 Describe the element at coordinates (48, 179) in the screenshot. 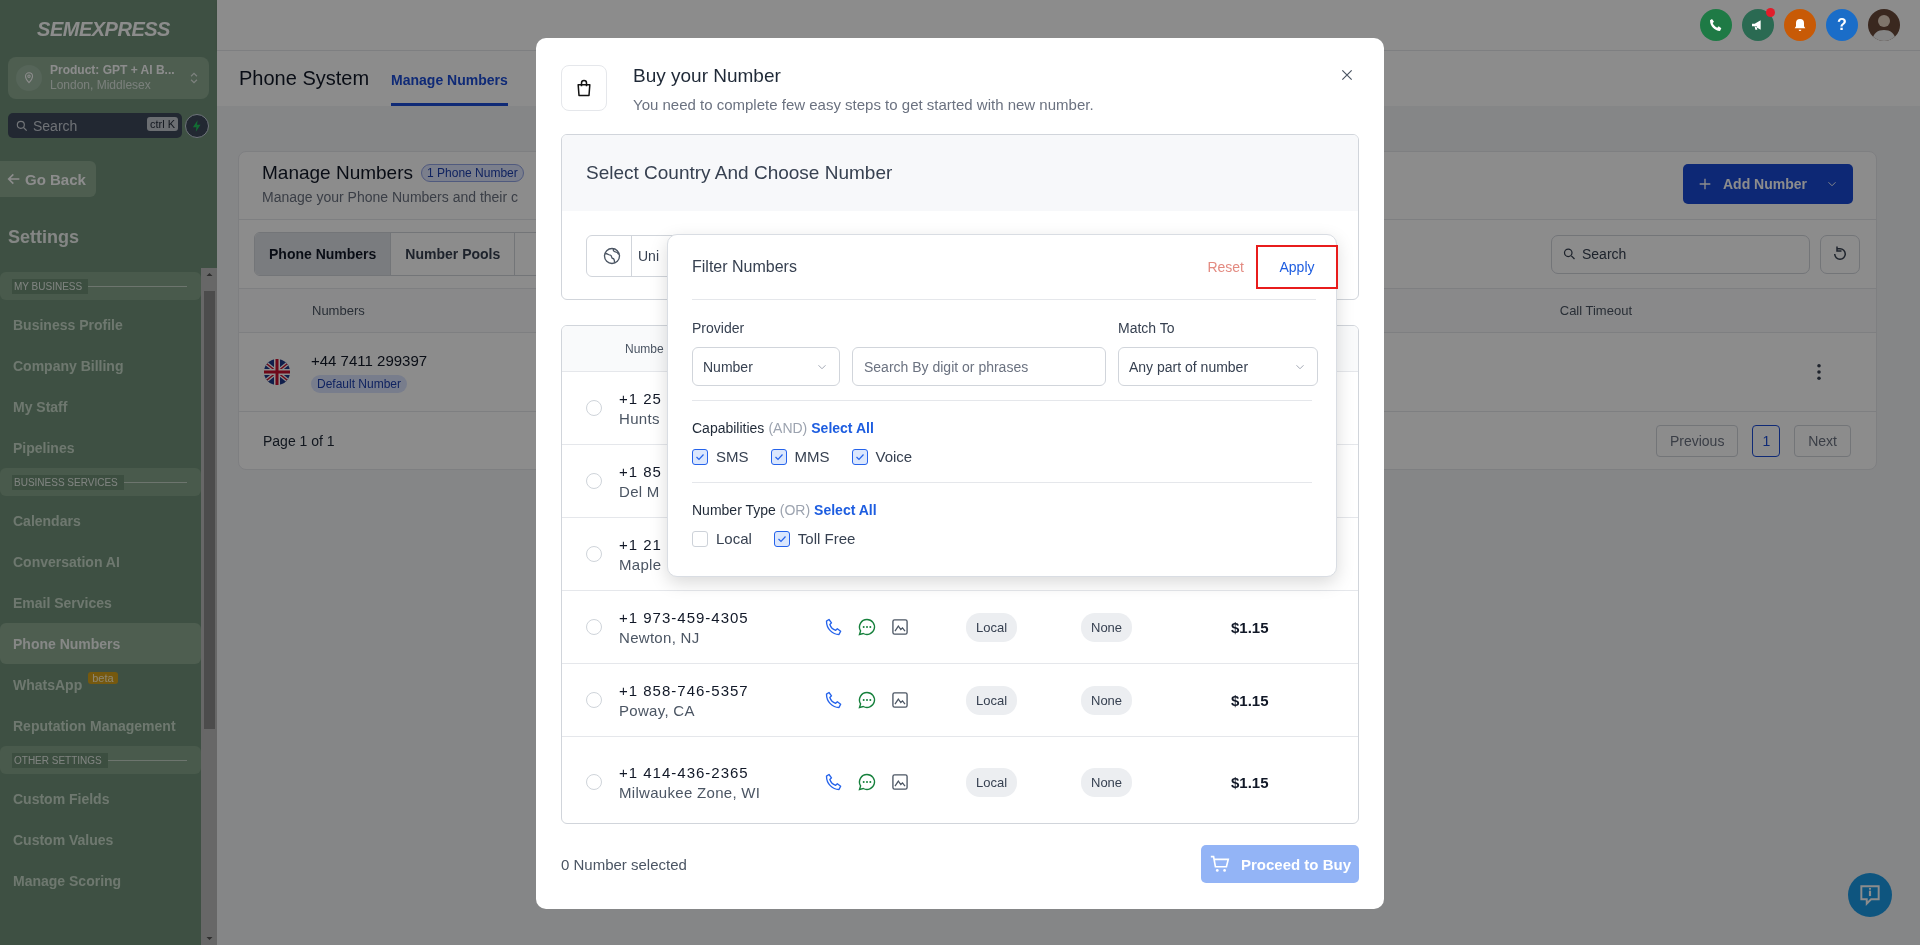

I see `go-back-button: Go Back` at that location.